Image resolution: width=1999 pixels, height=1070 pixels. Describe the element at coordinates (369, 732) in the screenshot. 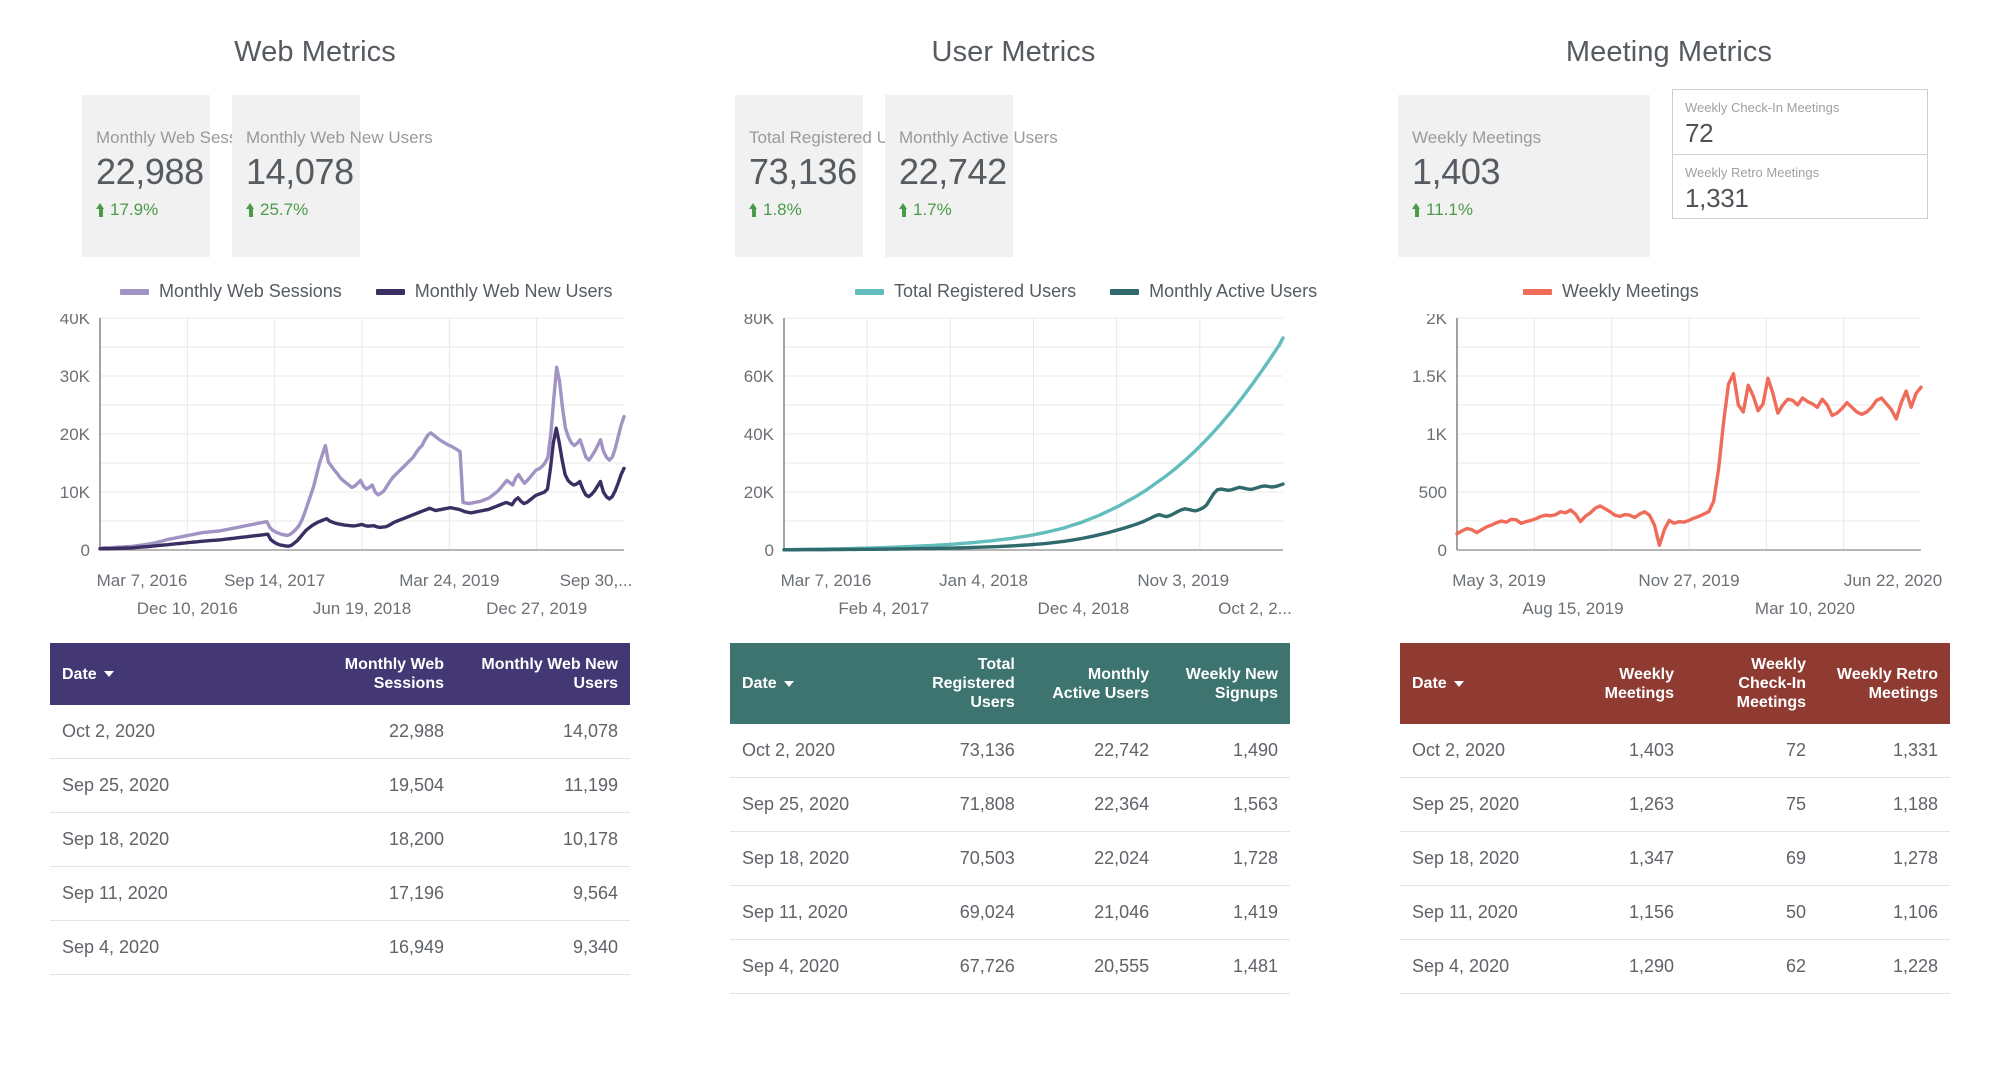

I see `cell-value: 22,988` at that location.